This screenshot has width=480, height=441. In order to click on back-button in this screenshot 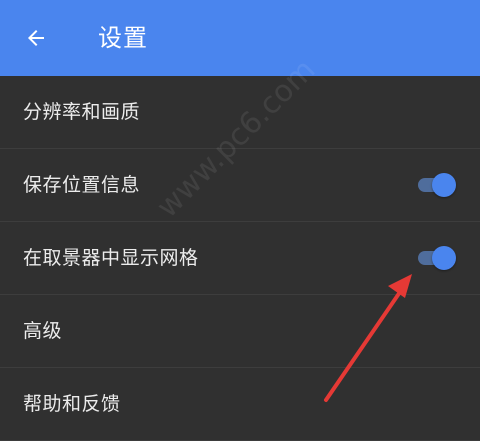, I will do `click(36, 38)`.